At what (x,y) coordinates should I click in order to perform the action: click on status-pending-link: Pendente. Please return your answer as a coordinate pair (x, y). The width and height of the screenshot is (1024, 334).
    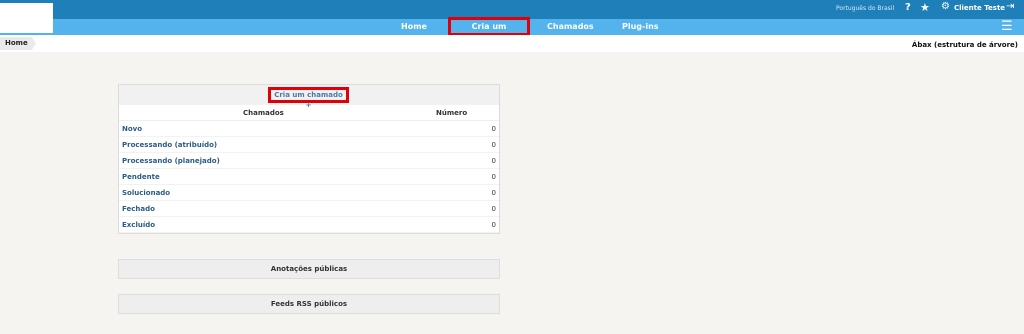
    Looking at the image, I should click on (141, 177).